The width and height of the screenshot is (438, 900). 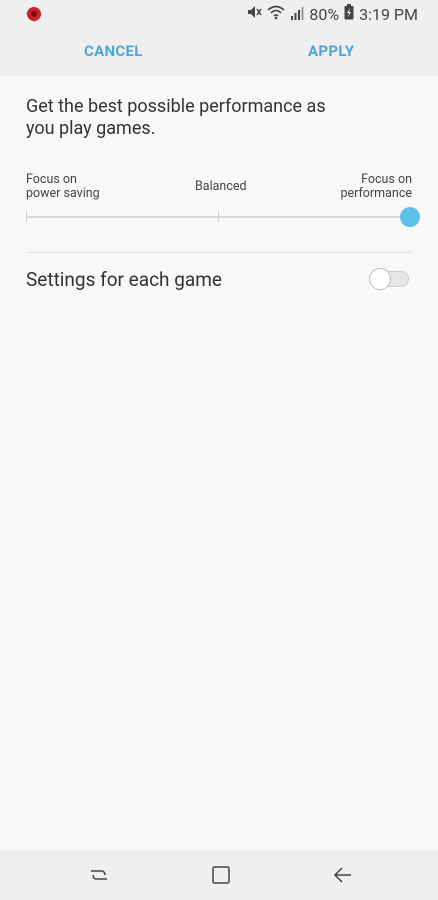 I want to click on toggle-knob, so click(x=380, y=279).